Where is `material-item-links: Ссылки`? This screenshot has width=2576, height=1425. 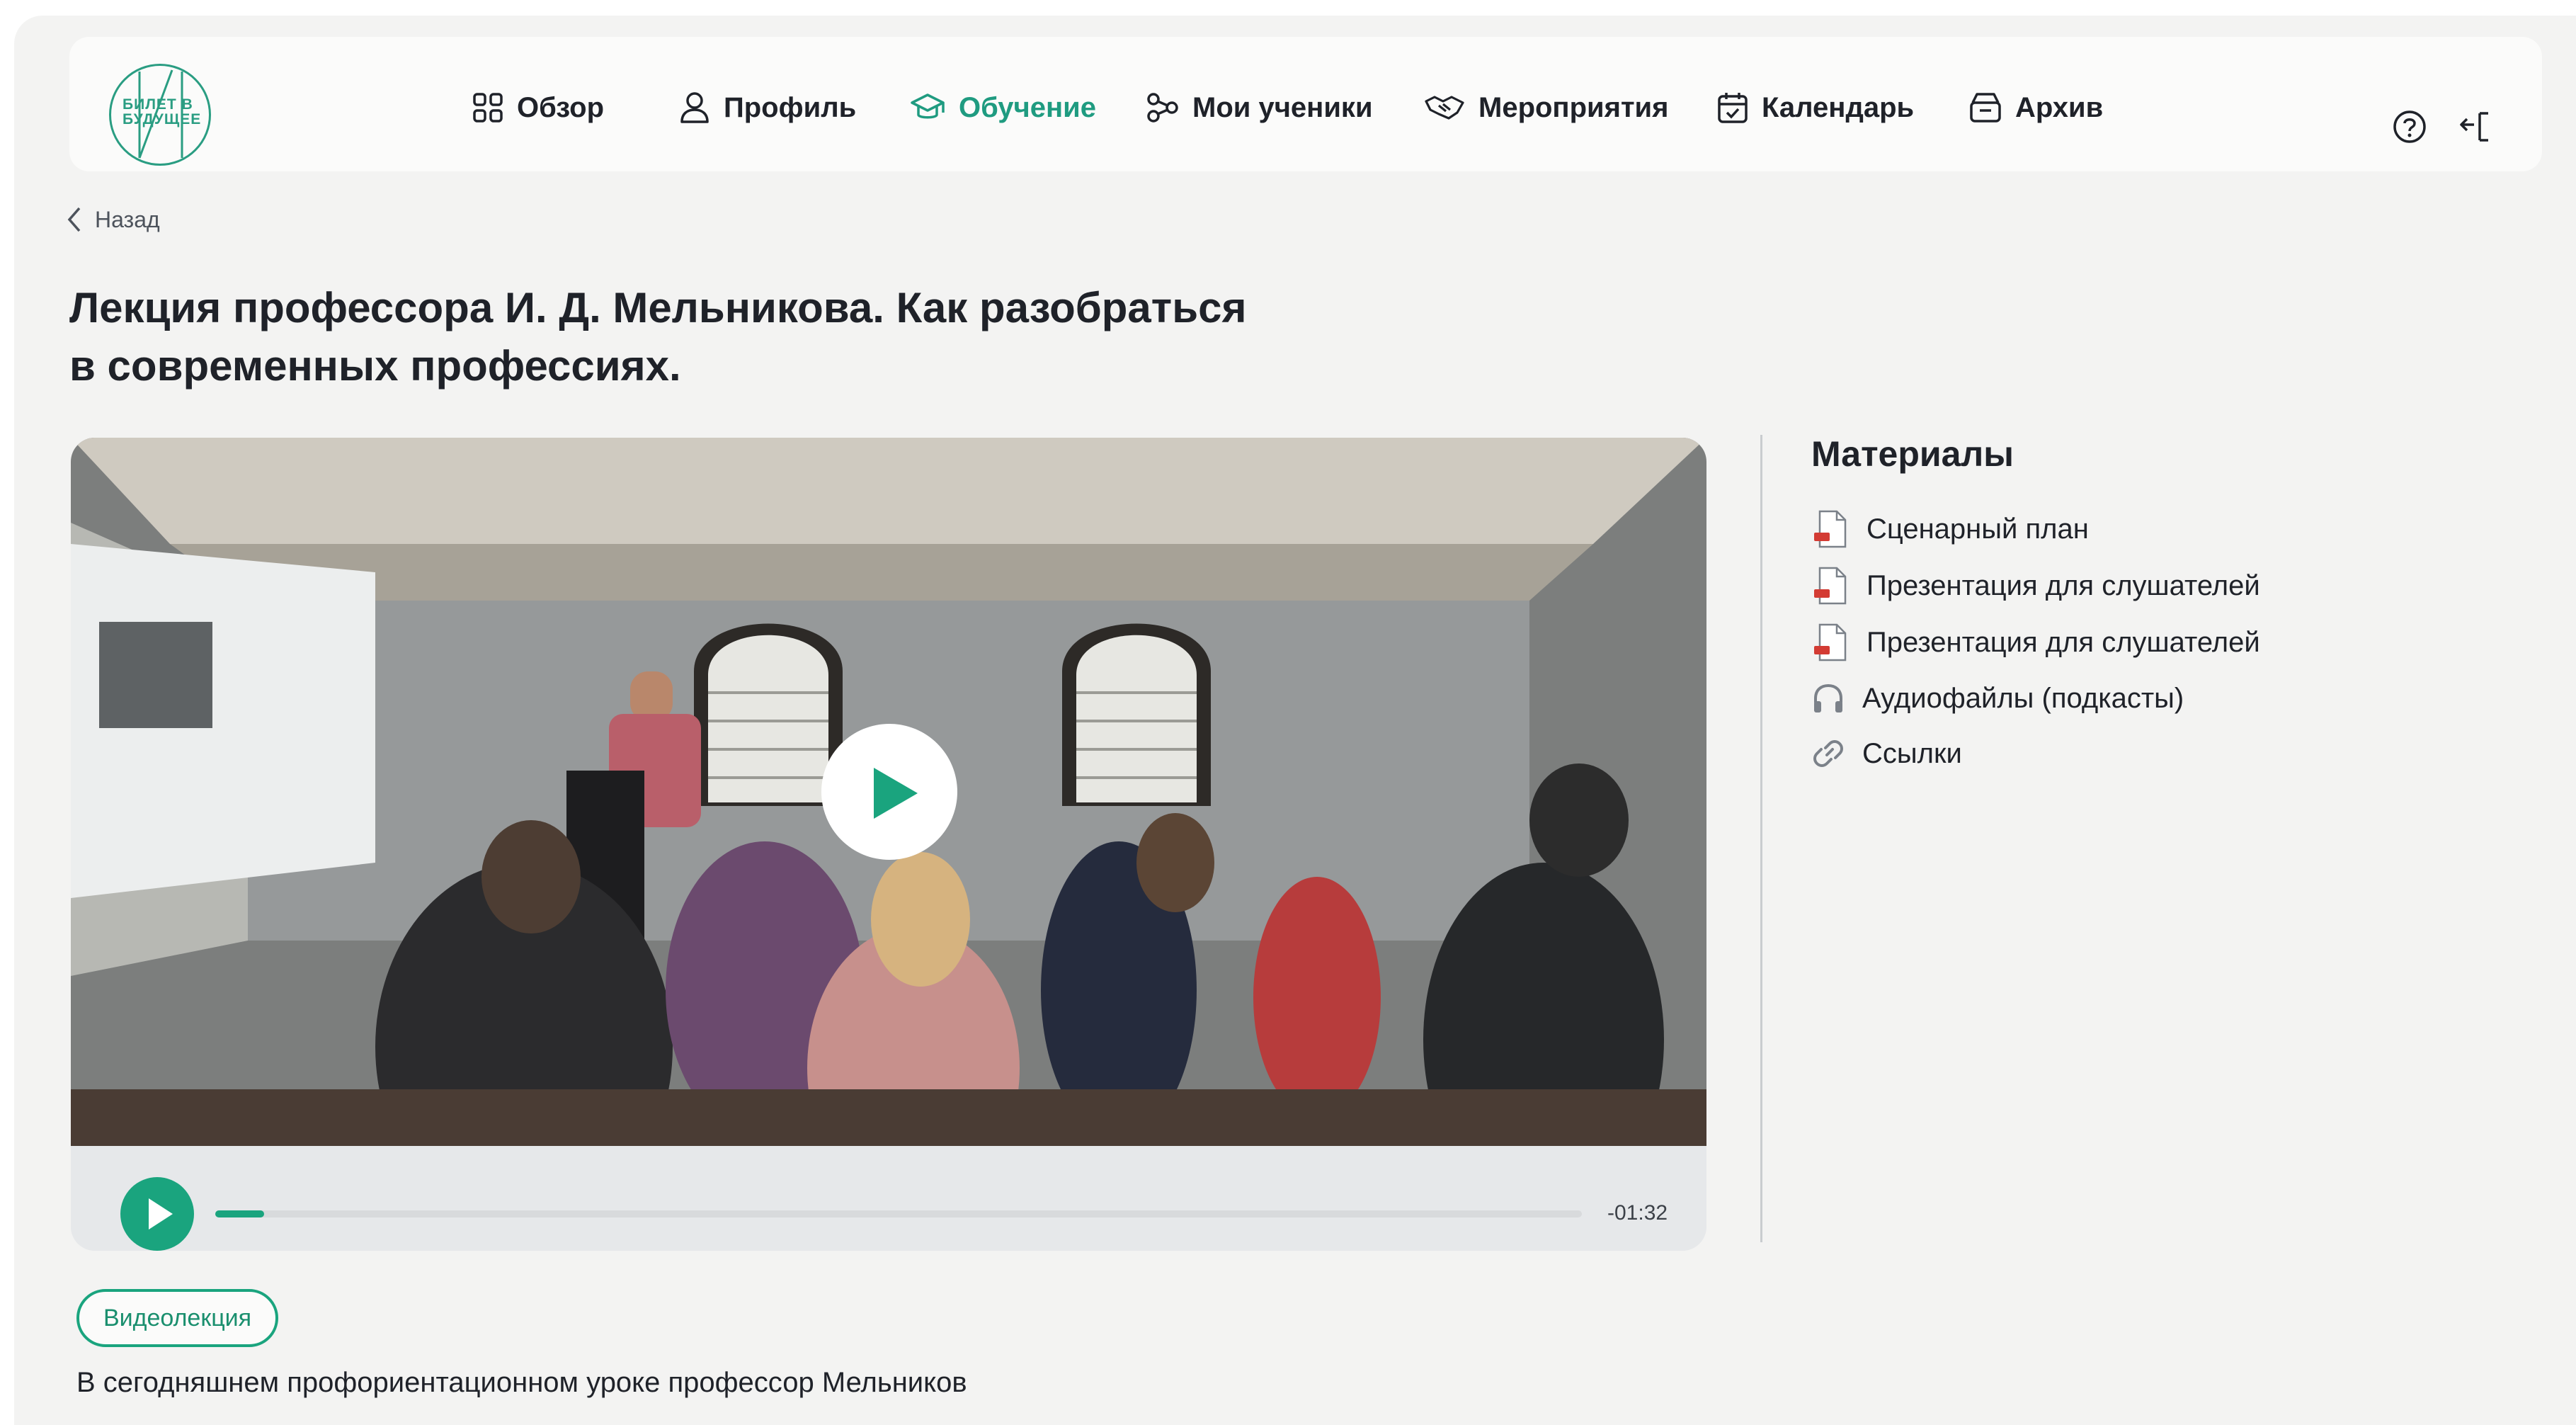
material-item-links: Ссылки is located at coordinates (1886, 754).